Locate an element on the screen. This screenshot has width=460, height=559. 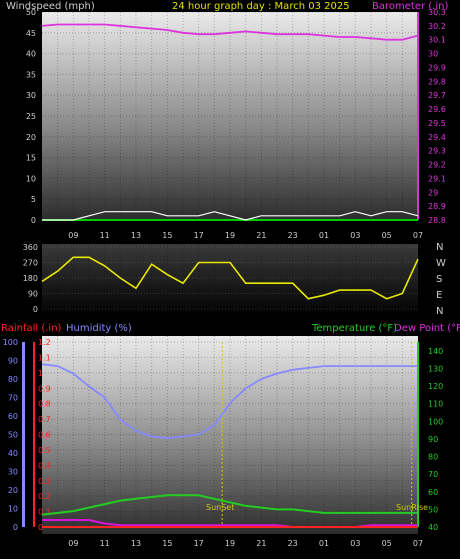
sunrise-annotation: SunRise is located at coordinates (412, 507).